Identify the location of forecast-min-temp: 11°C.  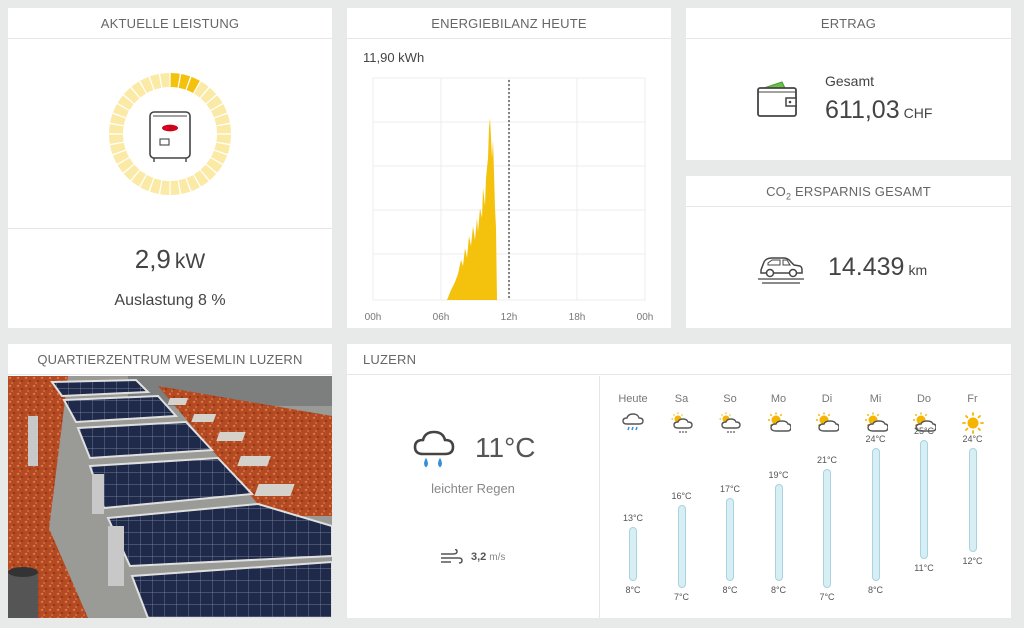
(924, 568).